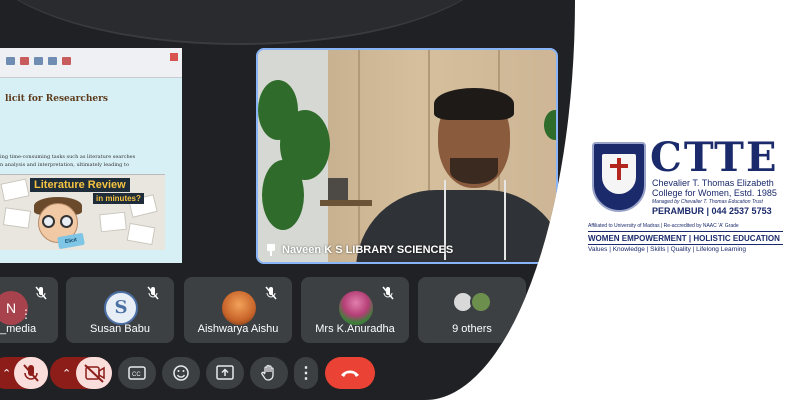 The image size is (800, 400). Describe the element at coordinates (526, 373) in the screenshot. I see `people-icon` at that location.